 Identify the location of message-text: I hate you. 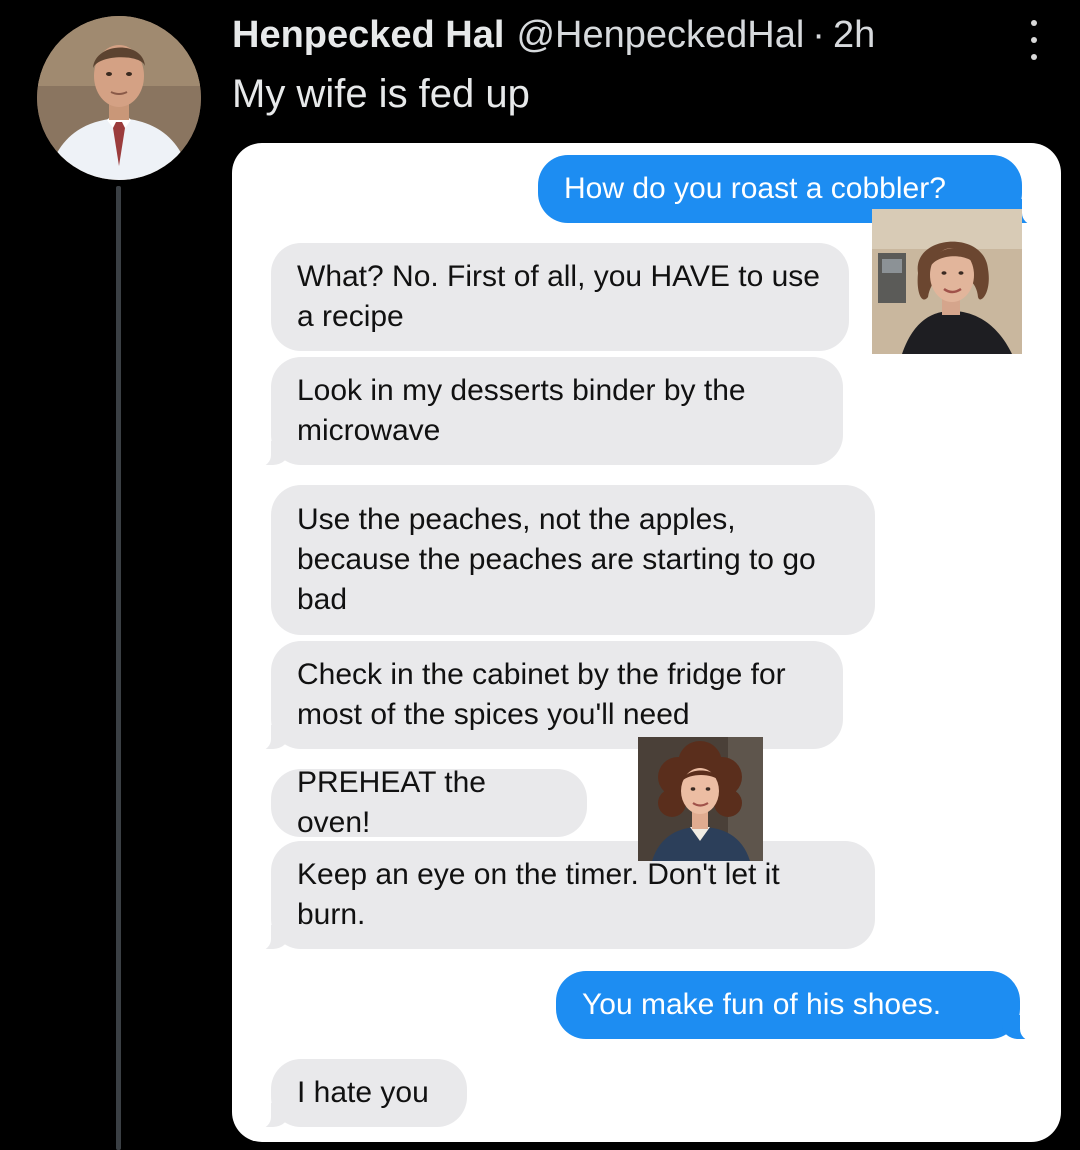
(363, 1092).